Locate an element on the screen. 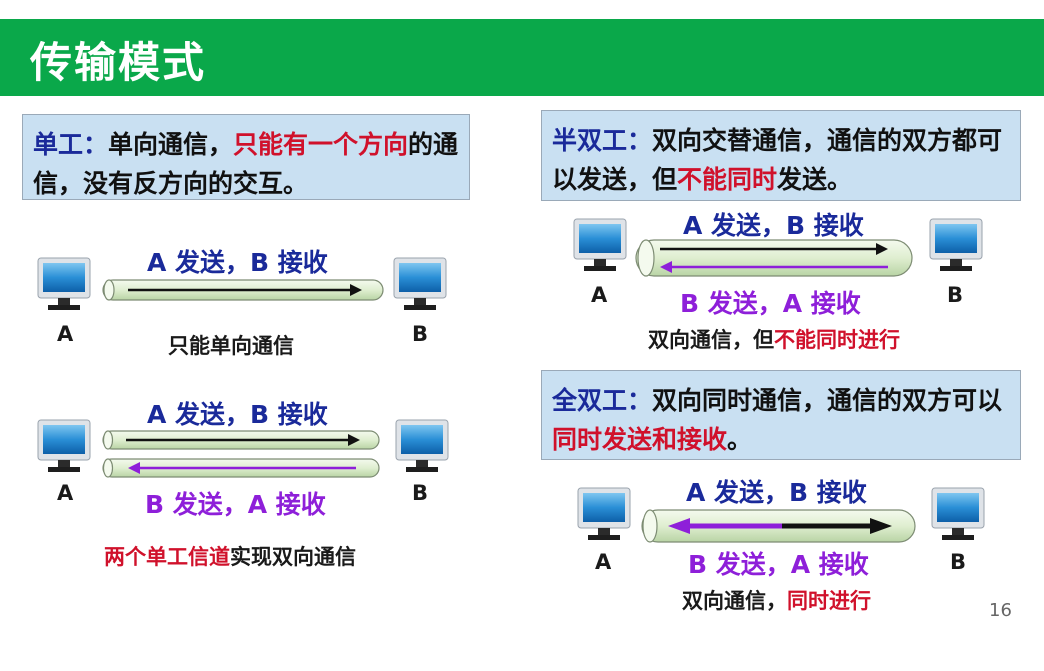 This screenshot has width=1044, height=671. half-duplex-pipe is located at coordinates (774, 258).